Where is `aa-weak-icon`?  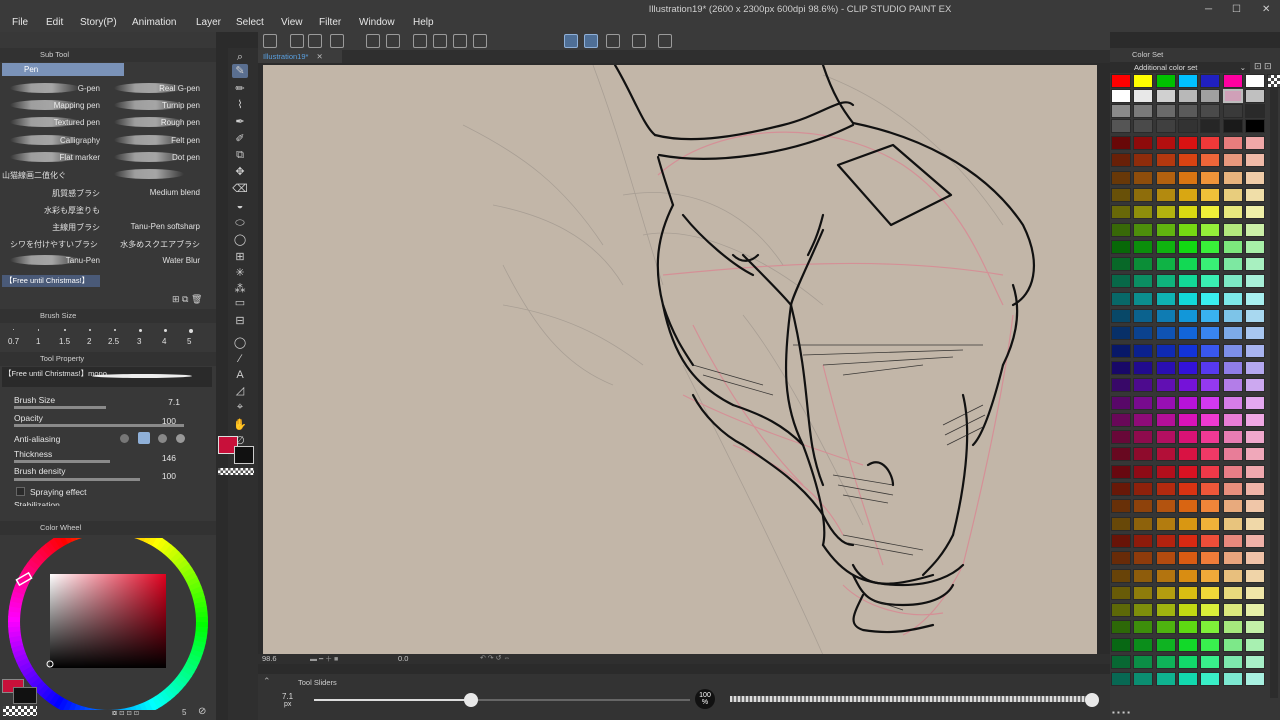 aa-weak-icon is located at coordinates (144, 438).